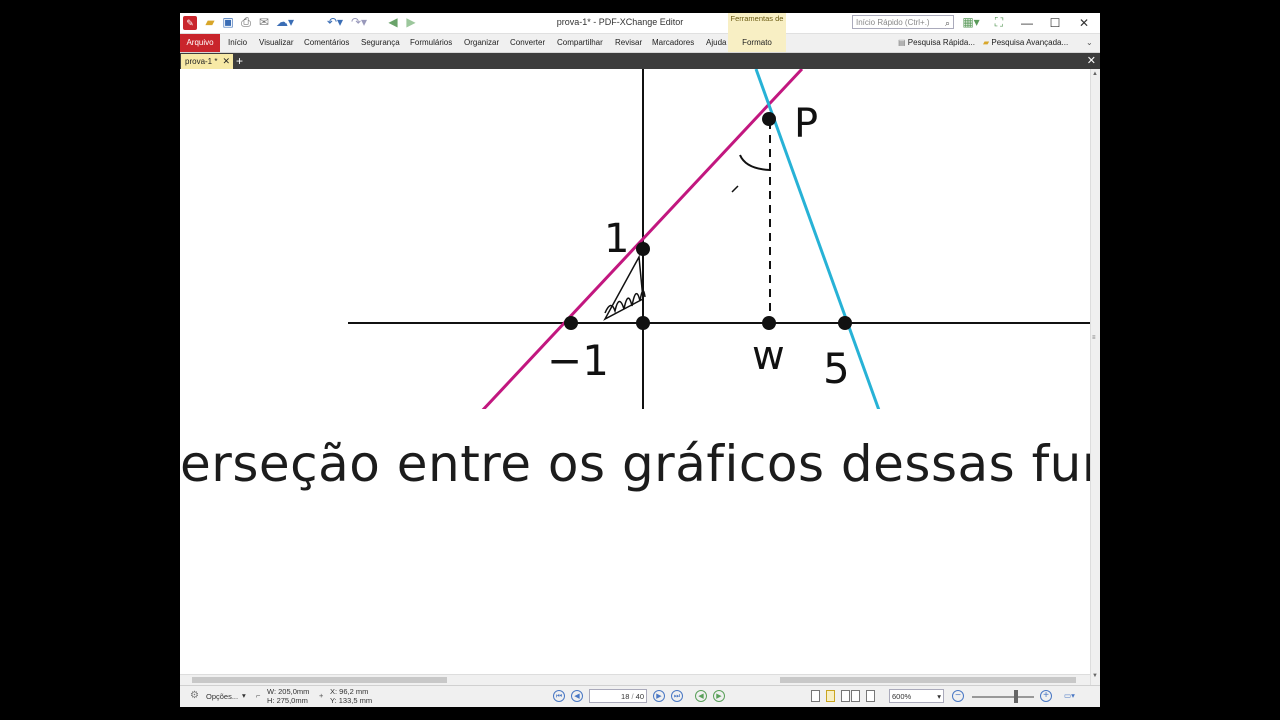 The height and width of the screenshot is (720, 1280). What do you see at coordinates (768, 356) in the screenshot?
I see `label-w: w` at bounding box center [768, 356].